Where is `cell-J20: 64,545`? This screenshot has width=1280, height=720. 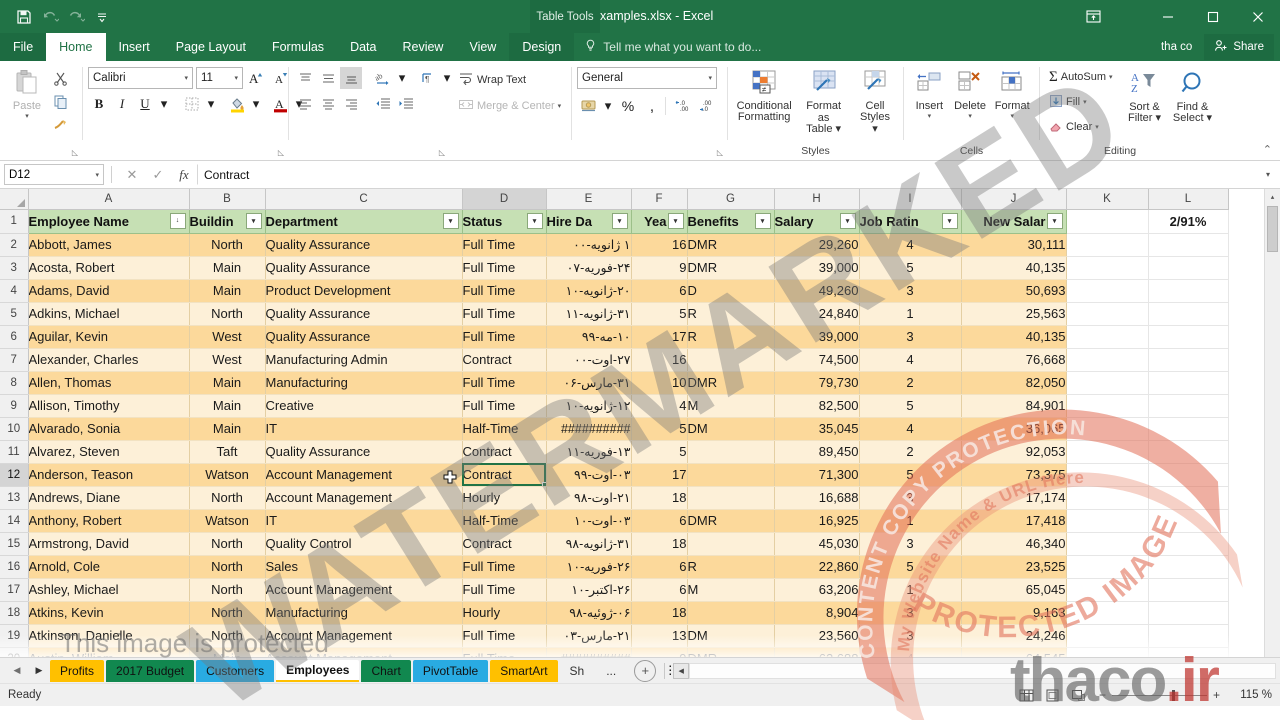 cell-J20: 64,545 is located at coordinates (1014, 652).